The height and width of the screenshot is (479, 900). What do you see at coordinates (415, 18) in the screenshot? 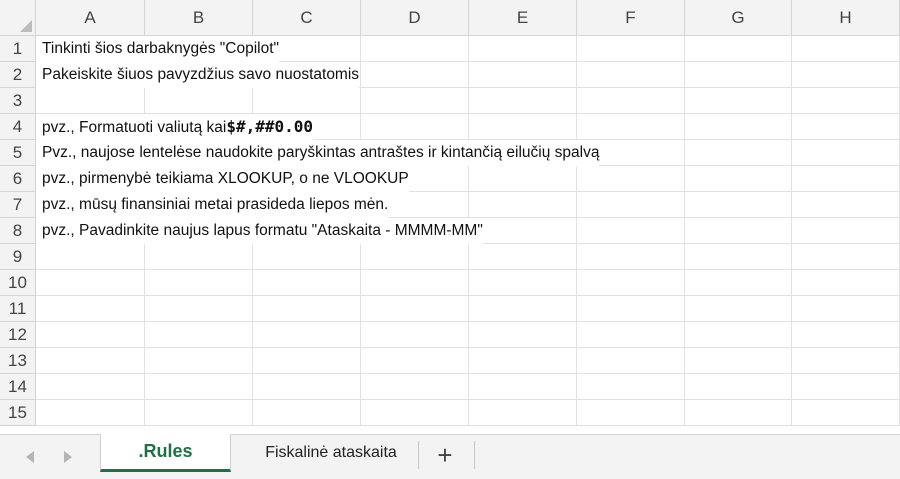
I see `column-header-d: D` at bounding box center [415, 18].